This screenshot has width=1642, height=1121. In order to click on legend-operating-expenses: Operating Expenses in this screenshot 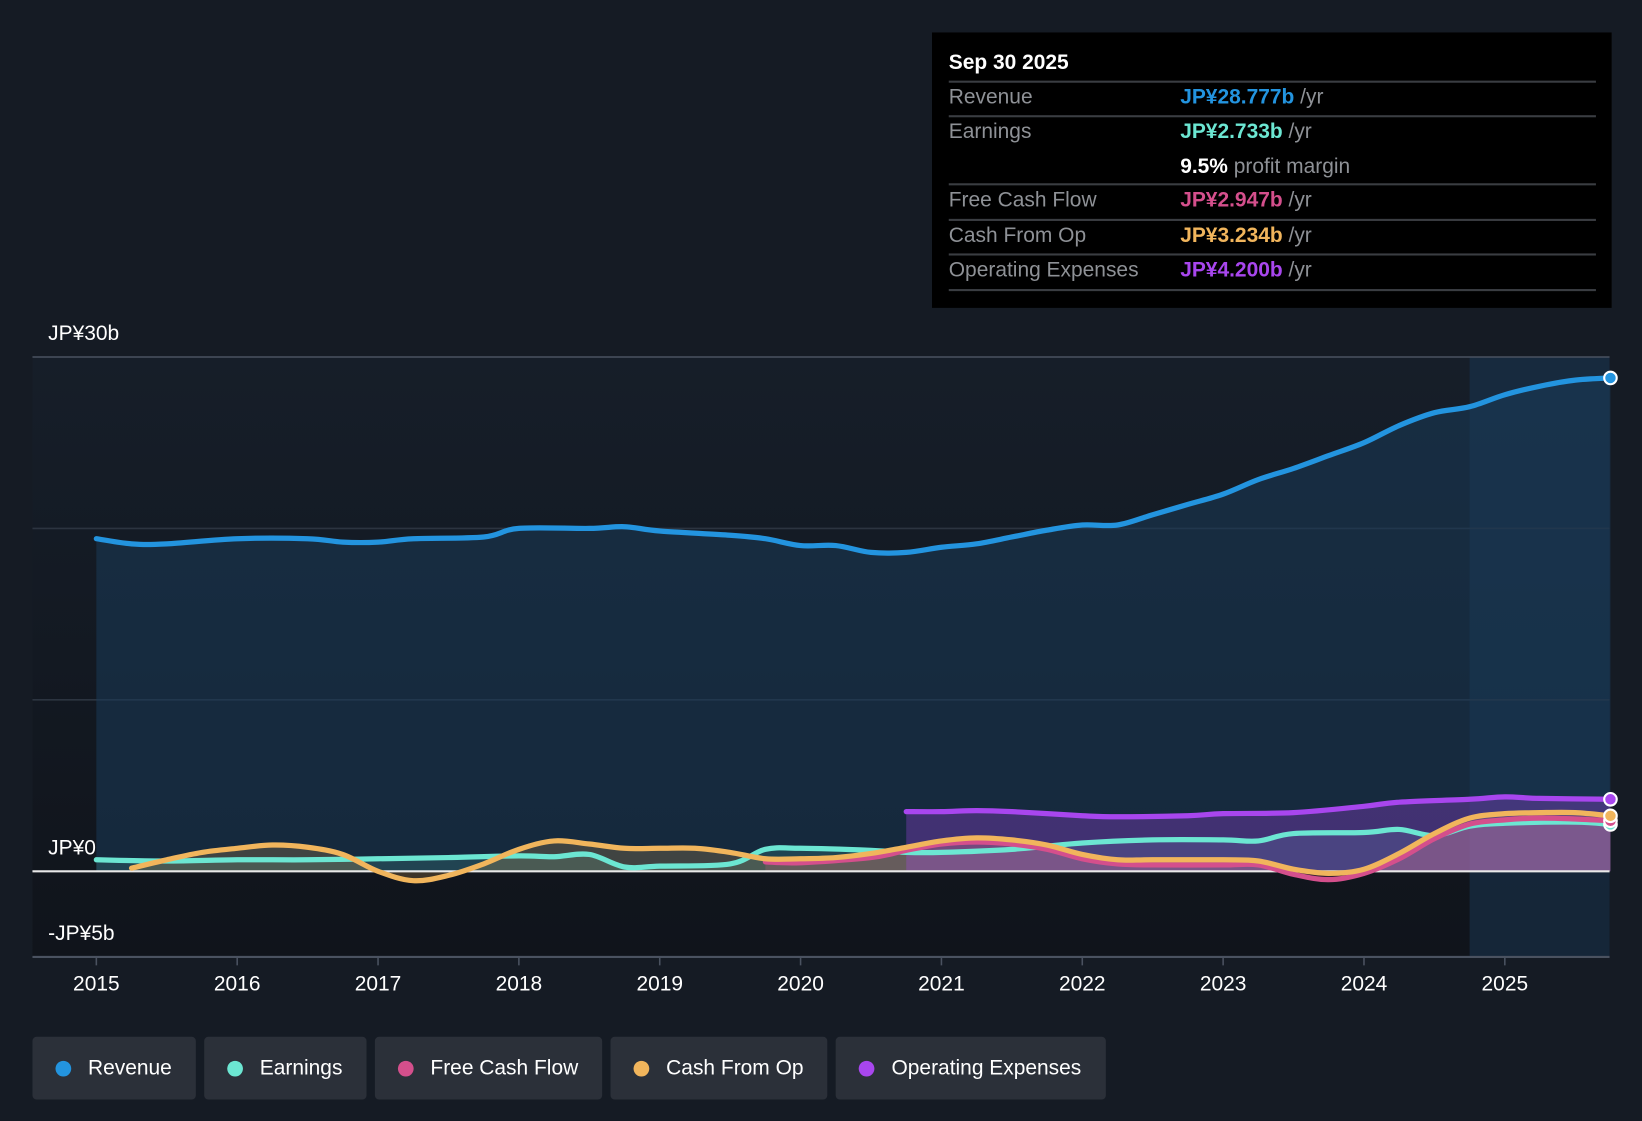, I will do `click(970, 1068)`.